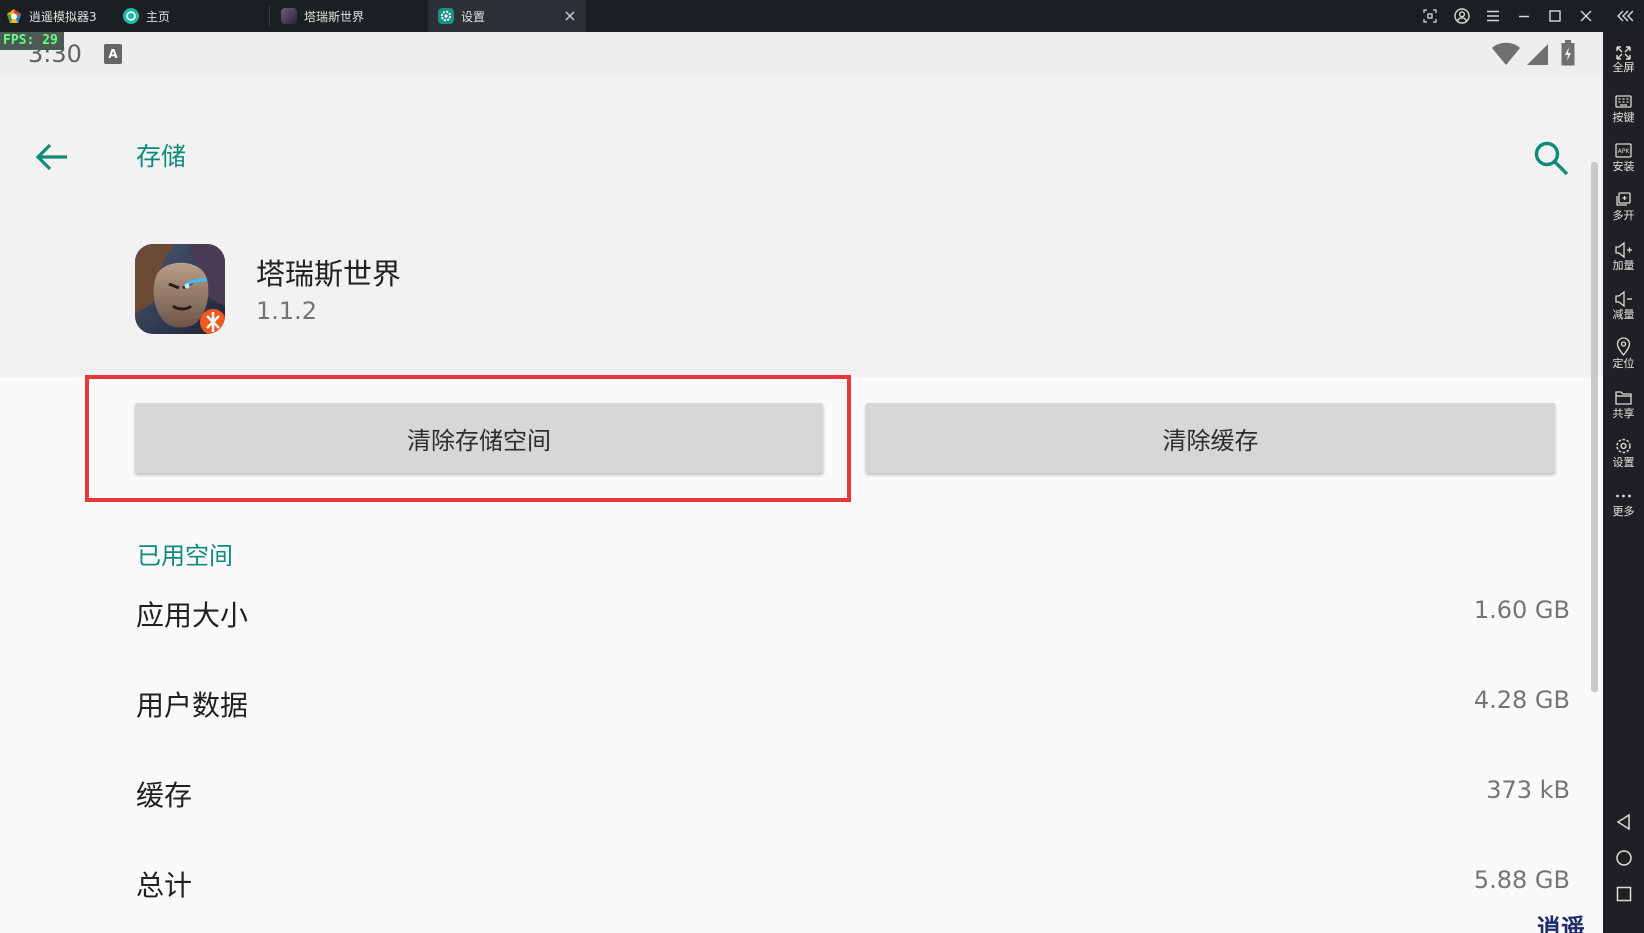  What do you see at coordinates (1623, 250) in the screenshot?
I see `volume-up-icon` at bounding box center [1623, 250].